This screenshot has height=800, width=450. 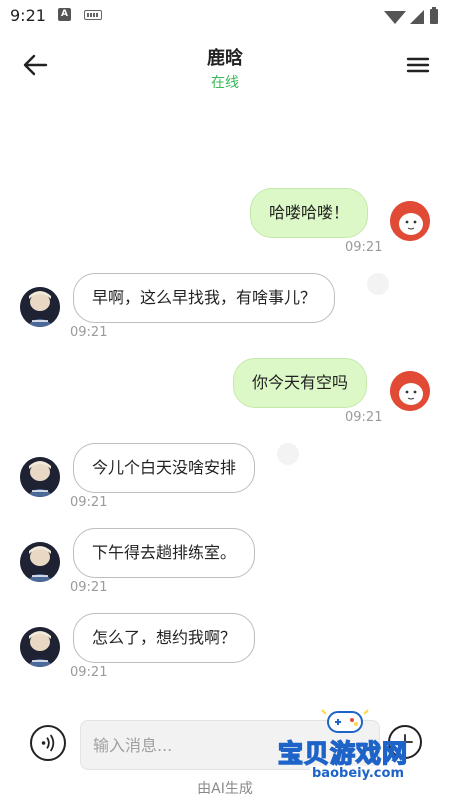 I want to click on online-status: 在线, so click(x=225, y=83).